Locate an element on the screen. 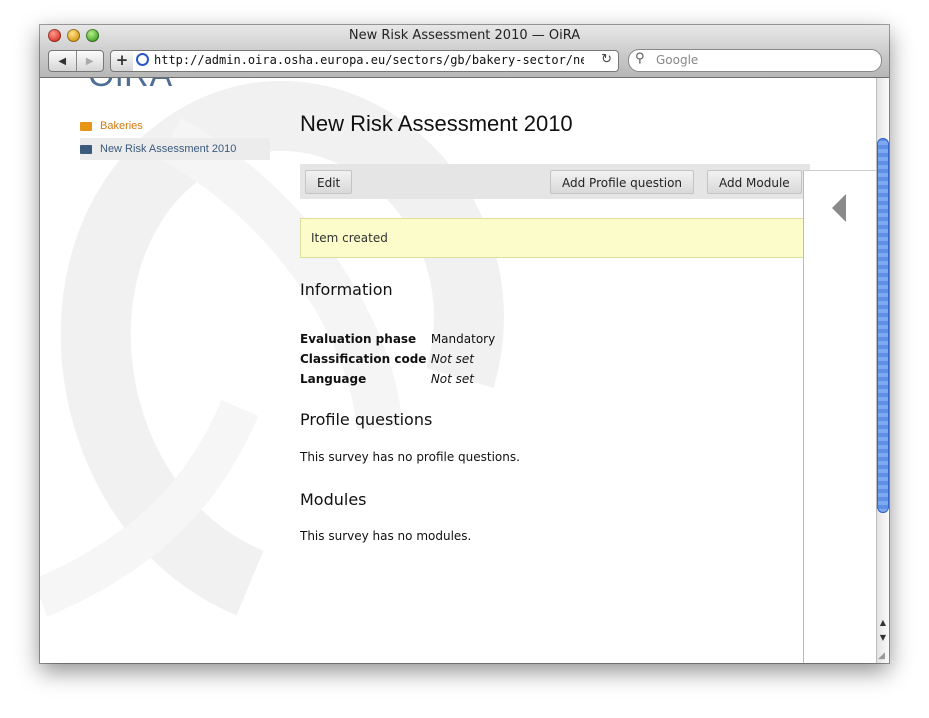 This screenshot has width=929, height=718. sidebar-item-label: Bakeries is located at coordinates (121, 126).